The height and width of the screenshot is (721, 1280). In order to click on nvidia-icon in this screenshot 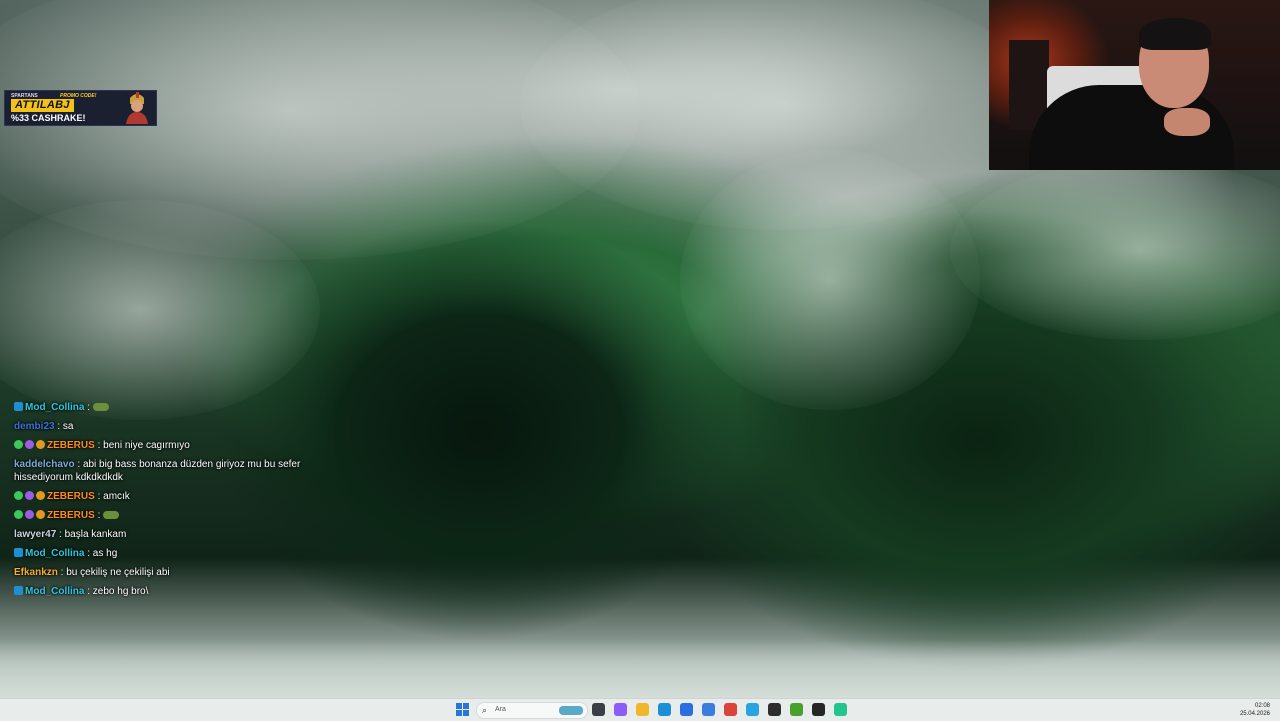, I will do `click(796, 709)`.